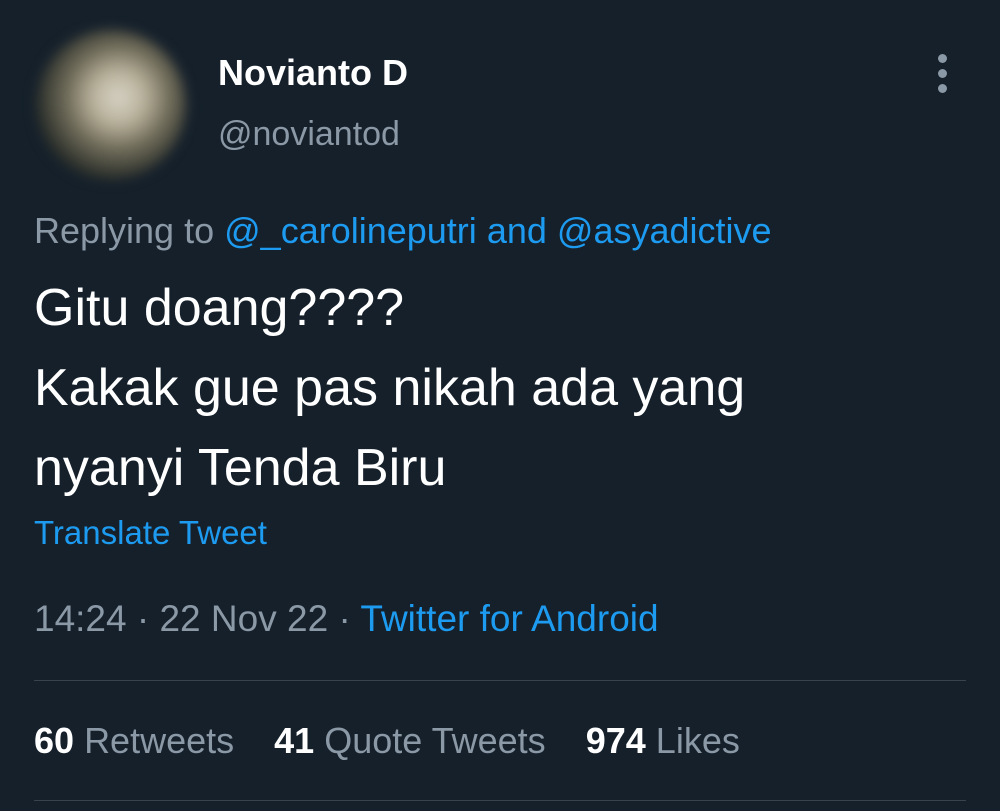 The width and height of the screenshot is (1000, 811). Describe the element at coordinates (124, 230) in the screenshot. I see `replying-to-label: Replying to` at that location.